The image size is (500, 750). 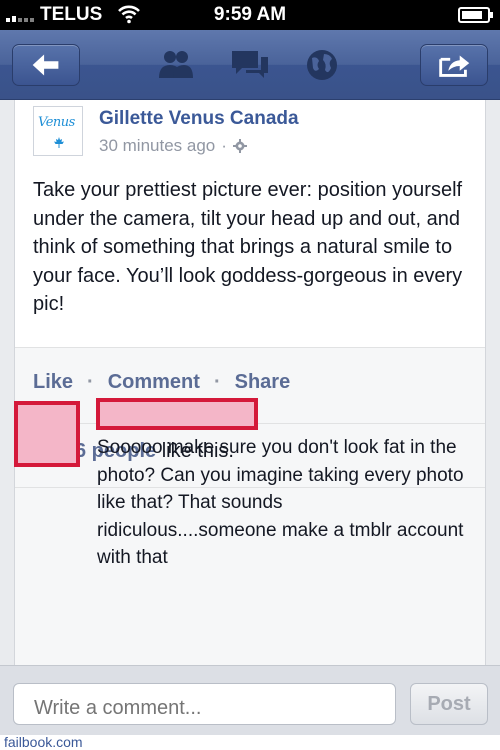 I want to click on share-button, so click(x=454, y=65).